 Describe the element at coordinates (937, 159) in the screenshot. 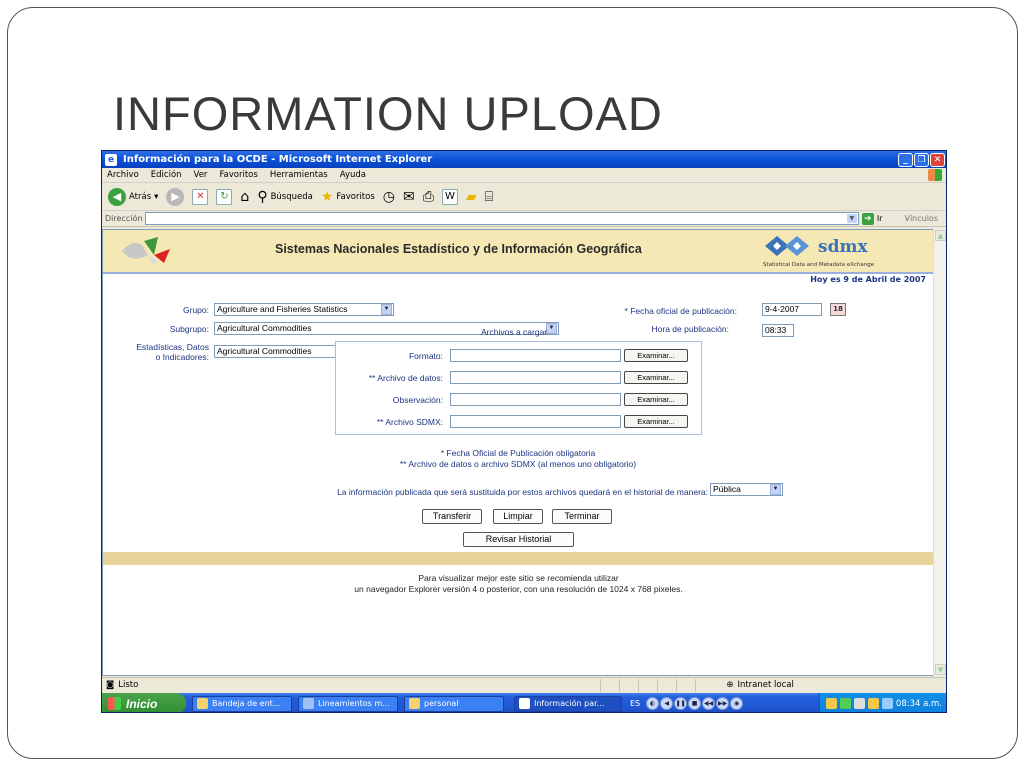

I see `close-button: ✕` at that location.